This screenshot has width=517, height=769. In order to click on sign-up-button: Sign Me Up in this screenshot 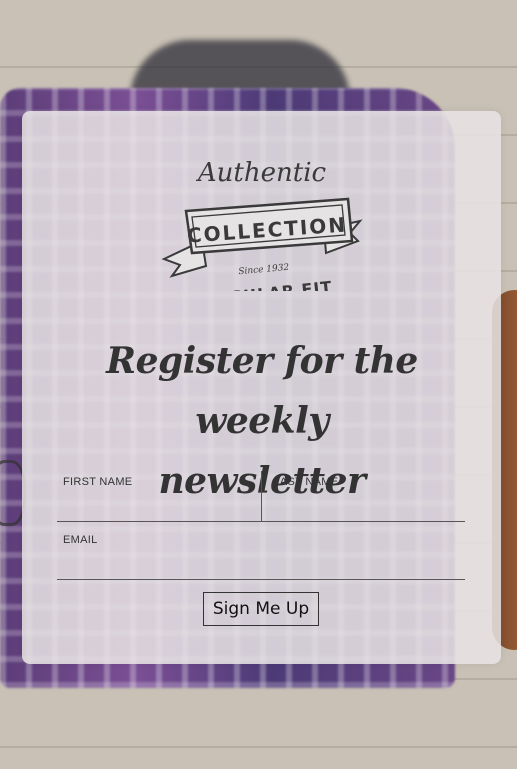, I will do `click(261, 609)`.